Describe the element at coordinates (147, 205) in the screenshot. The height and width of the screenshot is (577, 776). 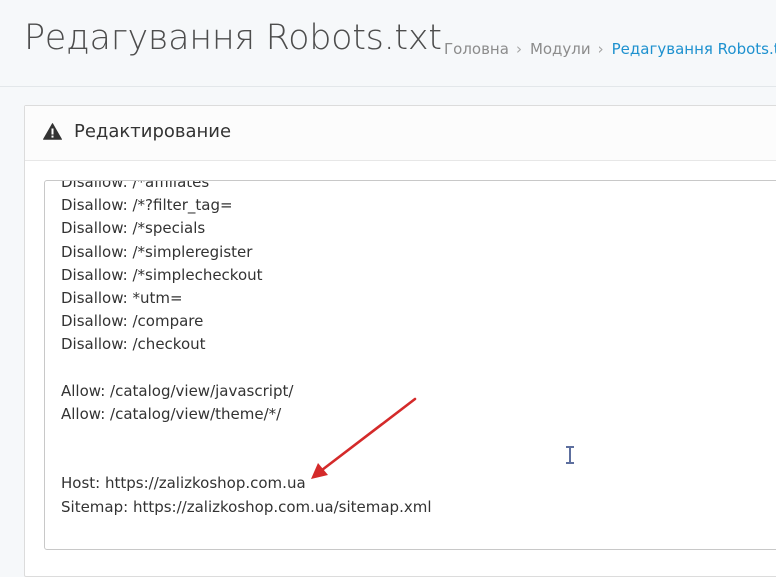
I see `editor-line: Disallow: /*?filter_tag=` at that location.